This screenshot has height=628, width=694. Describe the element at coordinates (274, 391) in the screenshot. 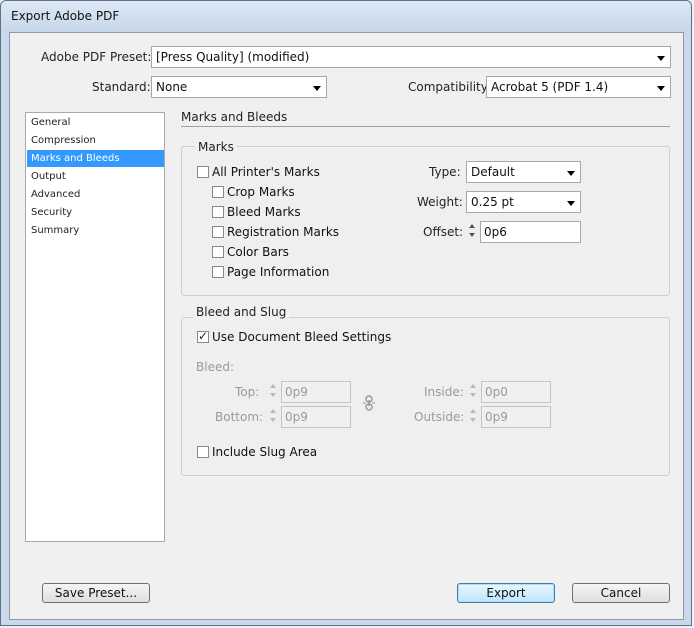

I see `top-stepper` at that location.